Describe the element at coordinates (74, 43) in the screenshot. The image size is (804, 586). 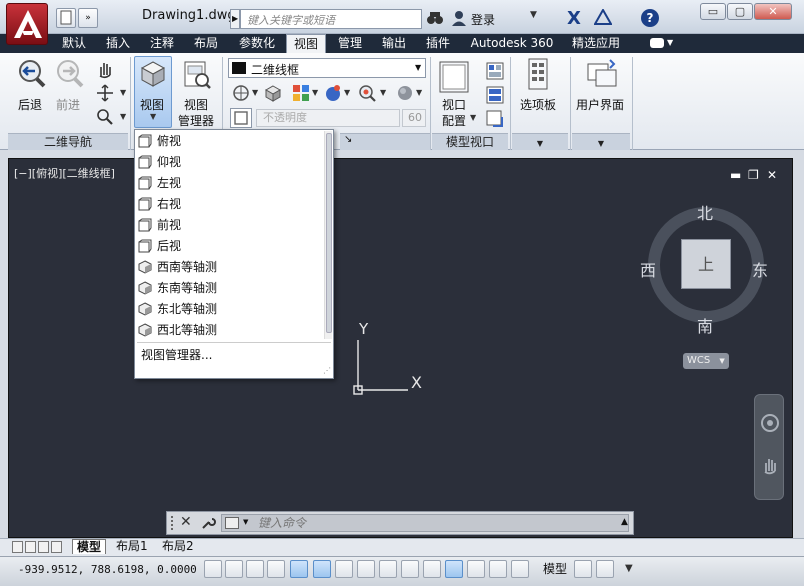
I see `tab-default: 默认` at that location.